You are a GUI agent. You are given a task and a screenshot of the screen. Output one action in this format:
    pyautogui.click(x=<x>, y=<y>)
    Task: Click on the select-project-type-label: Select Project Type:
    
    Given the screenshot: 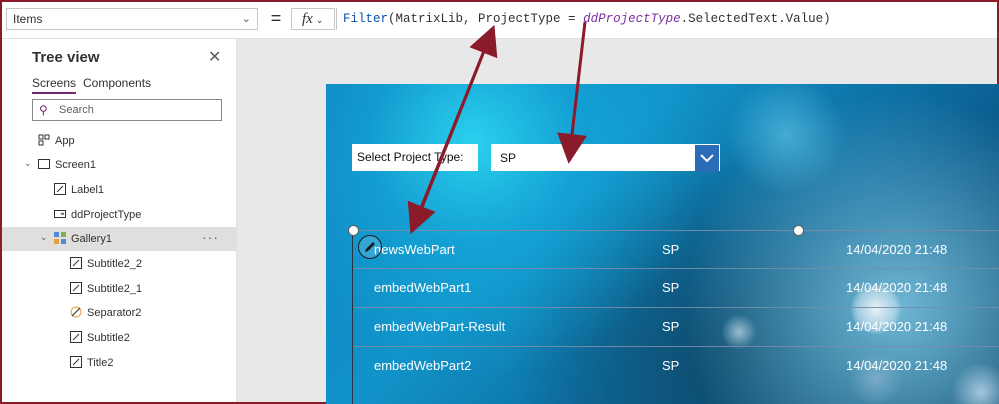 What is the action you would take?
    pyautogui.click(x=415, y=157)
    